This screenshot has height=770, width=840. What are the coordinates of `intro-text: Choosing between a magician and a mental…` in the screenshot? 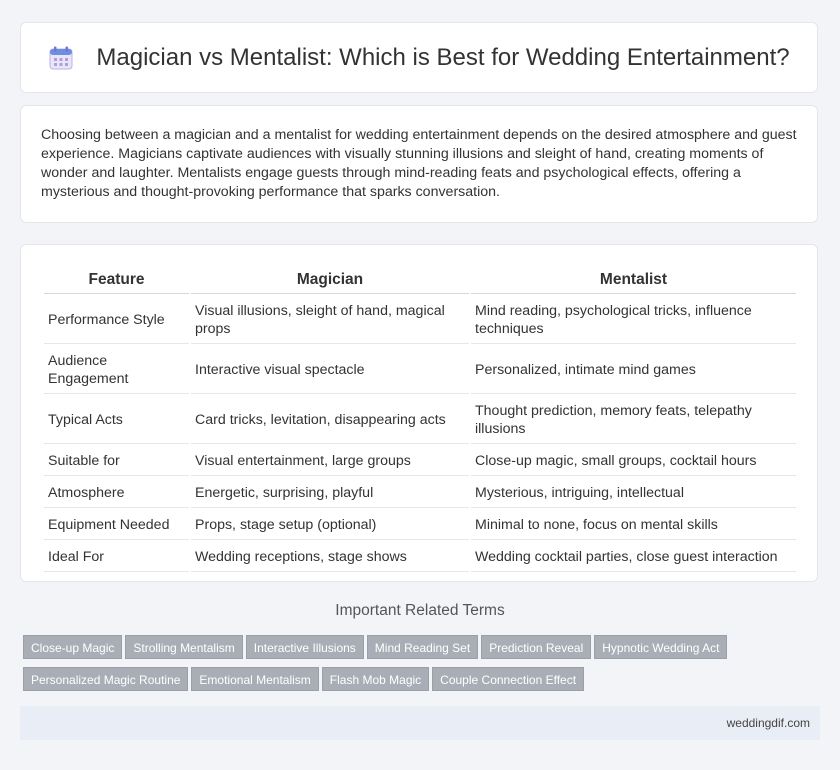 It's located at (419, 163).